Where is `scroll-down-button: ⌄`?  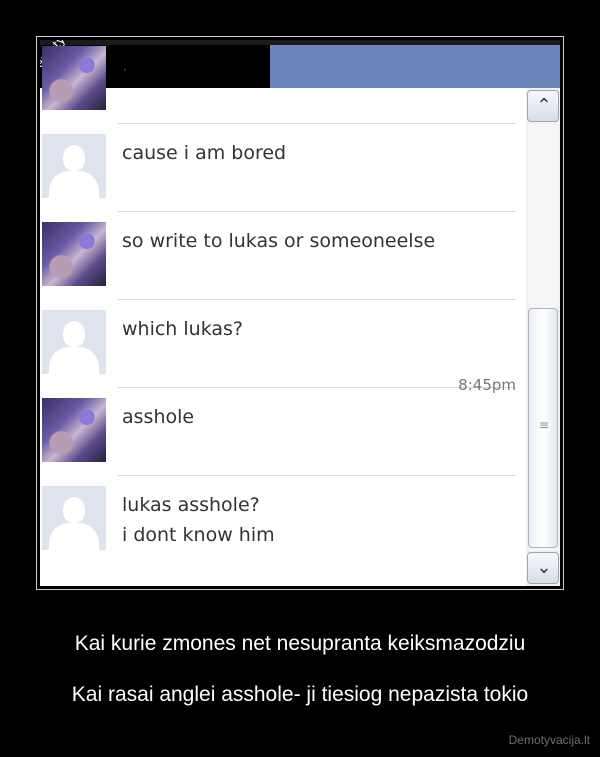 scroll-down-button: ⌄ is located at coordinates (543, 568).